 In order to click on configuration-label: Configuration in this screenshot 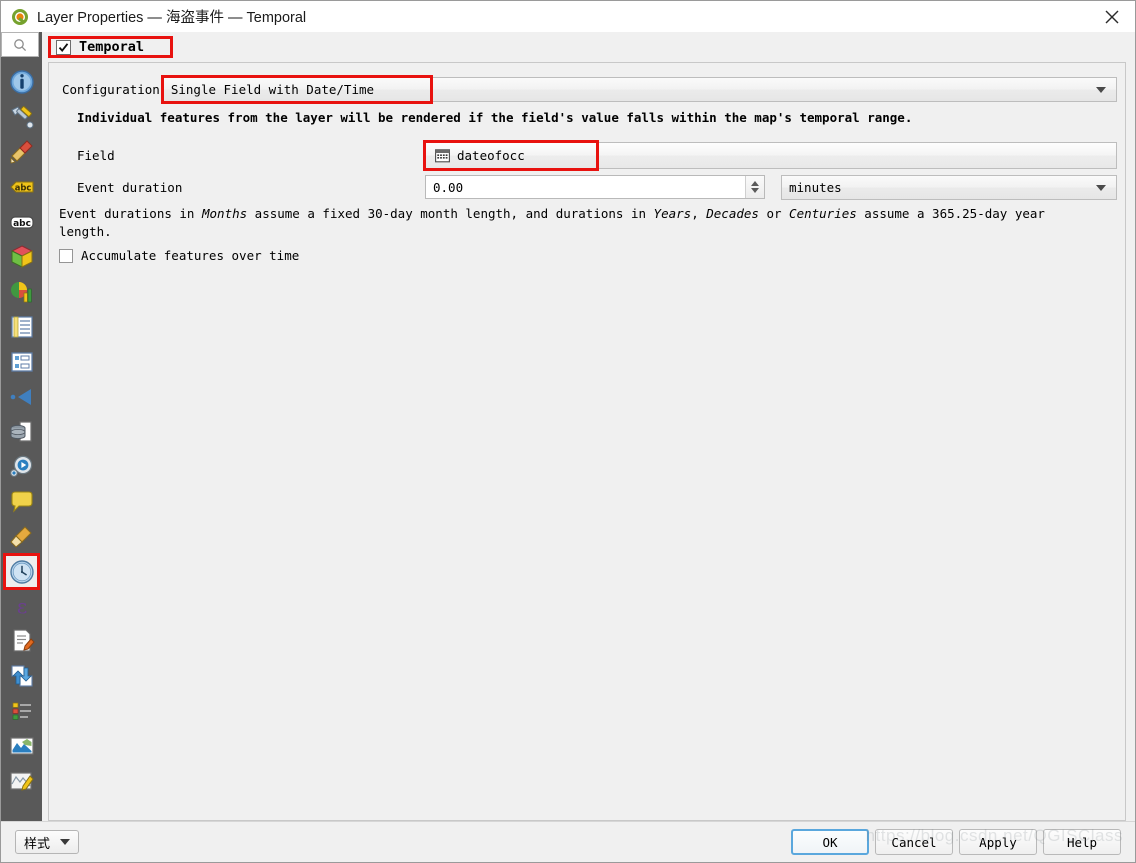, I will do `click(111, 89)`.